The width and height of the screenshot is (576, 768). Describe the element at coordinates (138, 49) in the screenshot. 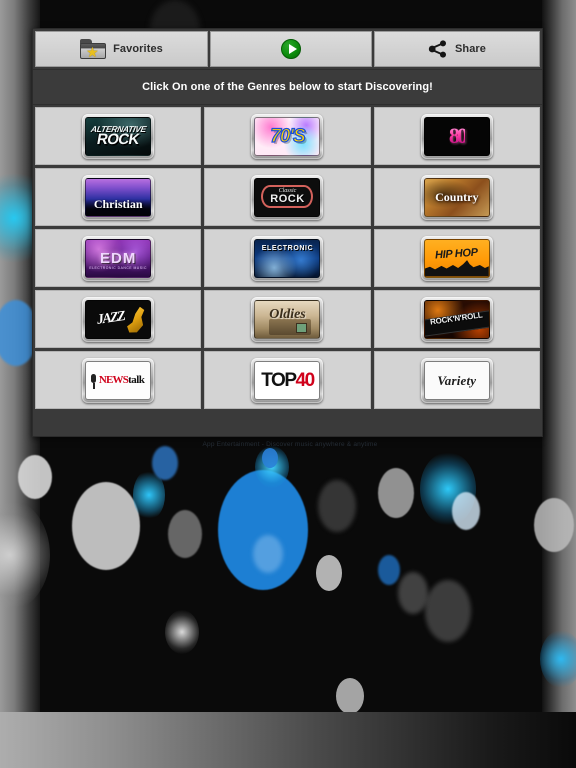

I see `favorites-button-label: Favorites` at that location.